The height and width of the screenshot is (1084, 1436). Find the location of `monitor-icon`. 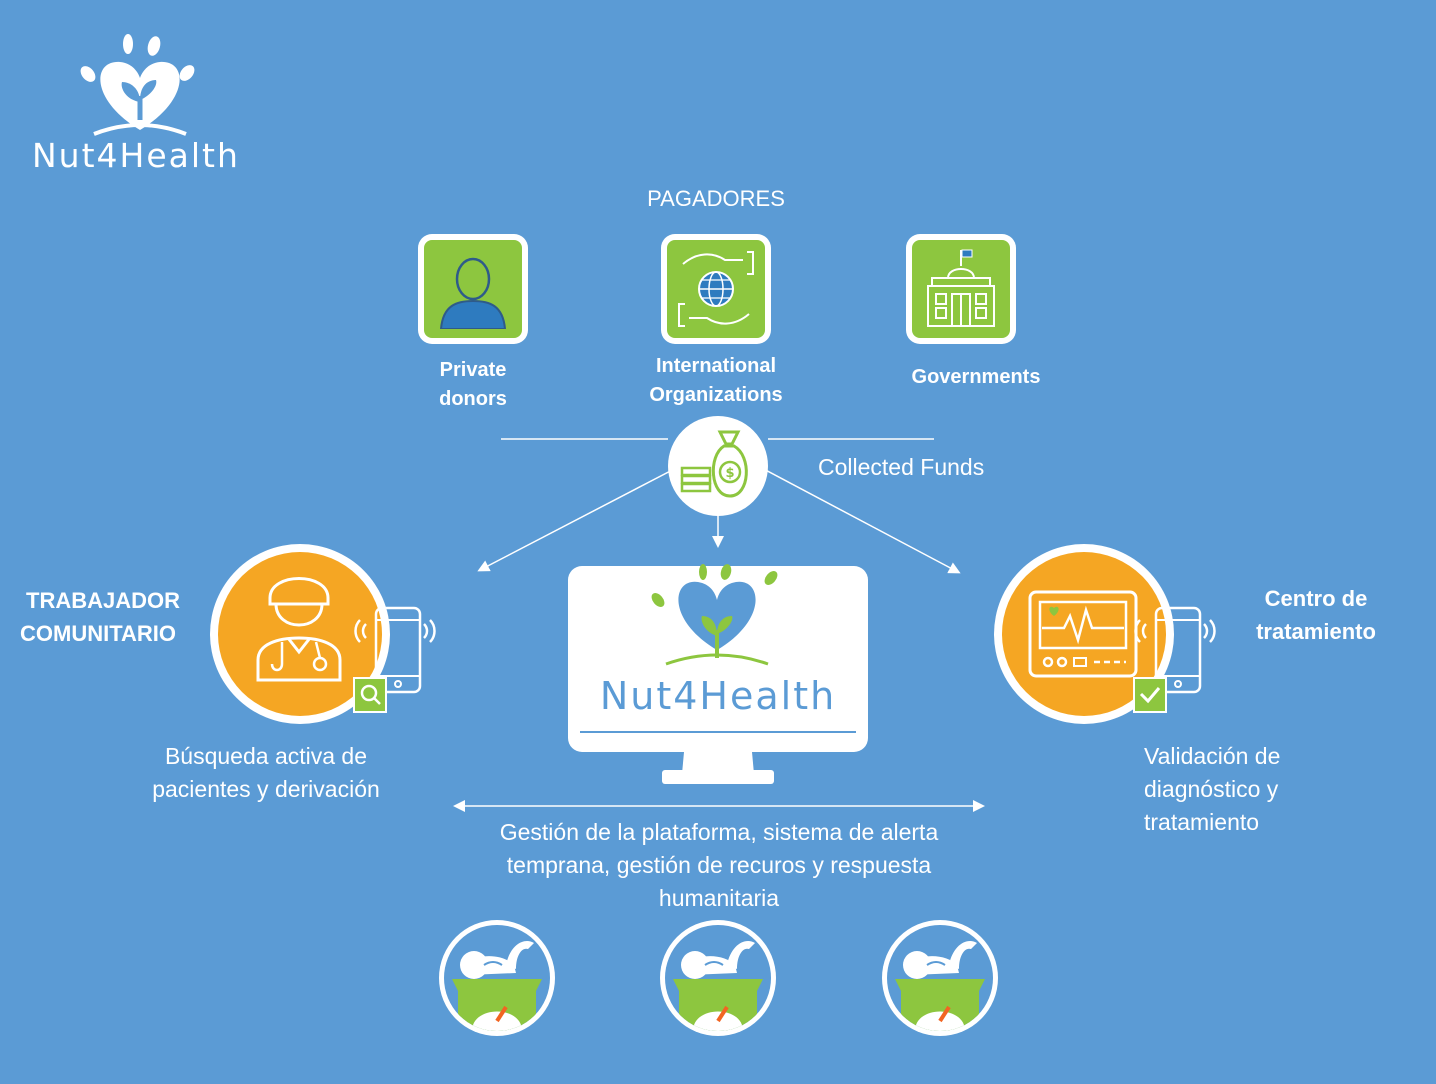

monitor-icon is located at coordinates (718, 674).